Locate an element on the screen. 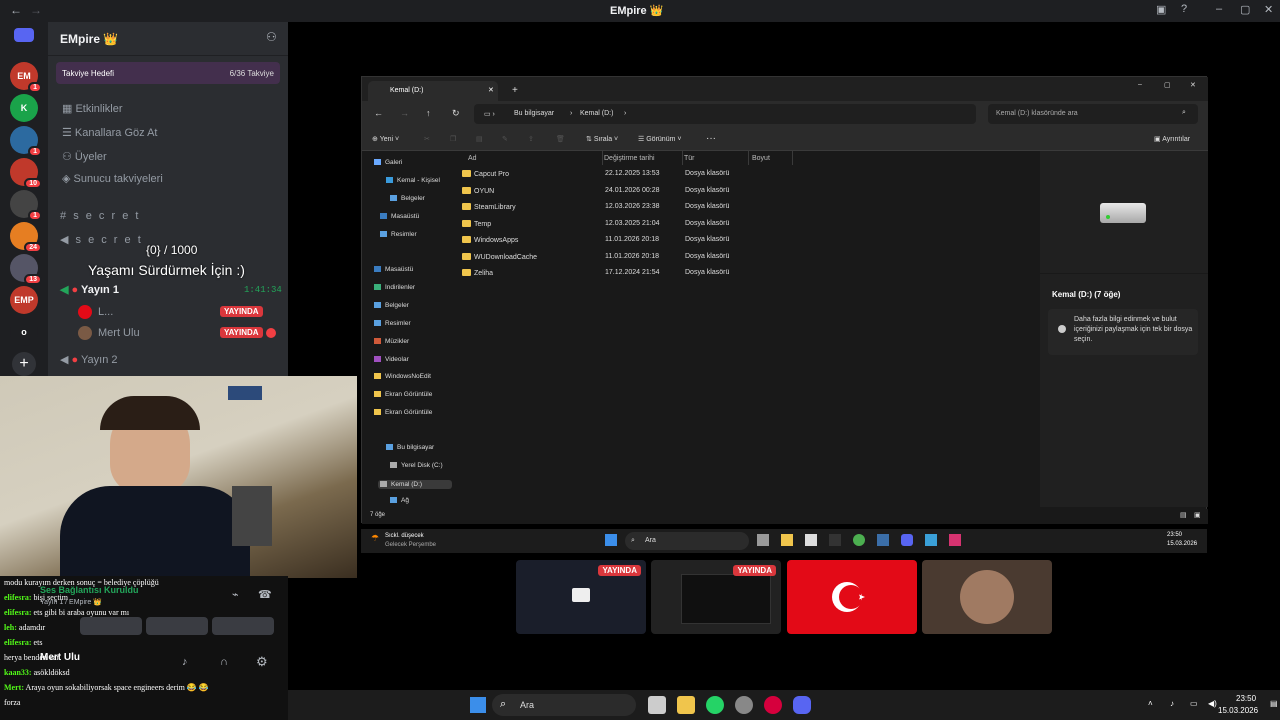 The width and height of the screenshot is (1280, 720). copy-icon: ❐ is located at coordinates (453, 139).